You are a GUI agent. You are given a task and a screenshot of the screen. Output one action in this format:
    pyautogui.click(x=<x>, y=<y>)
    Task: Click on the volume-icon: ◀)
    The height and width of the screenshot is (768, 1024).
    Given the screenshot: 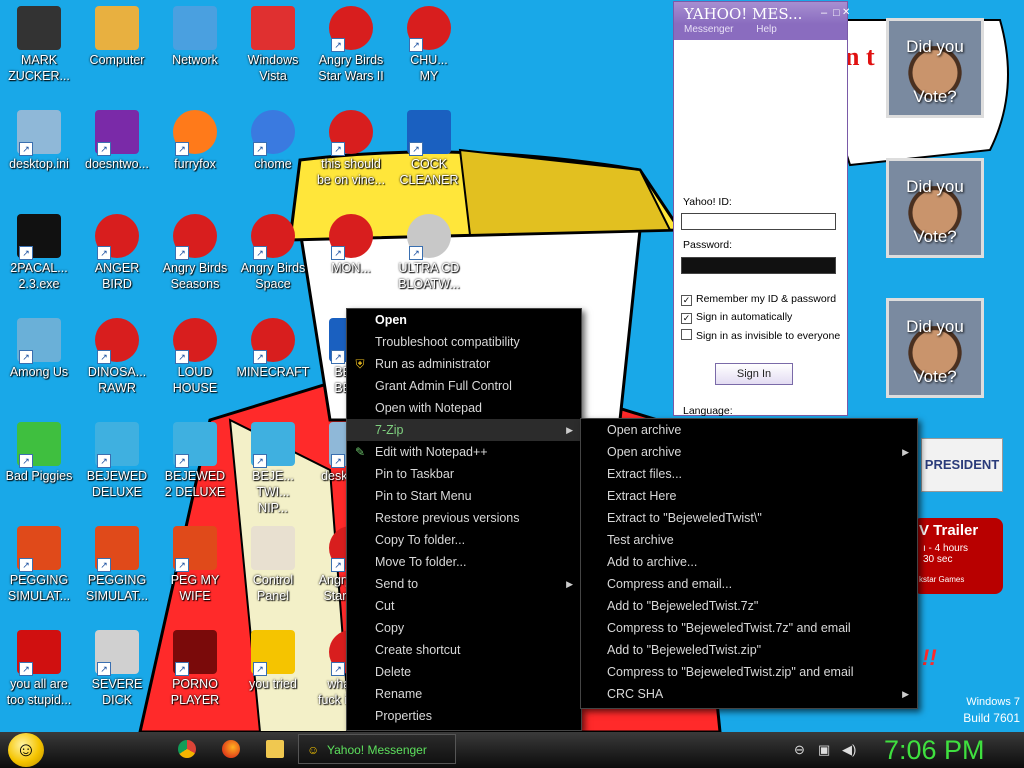 What is the action you would take?
    pyautogui.click(x=849, y=750)
    